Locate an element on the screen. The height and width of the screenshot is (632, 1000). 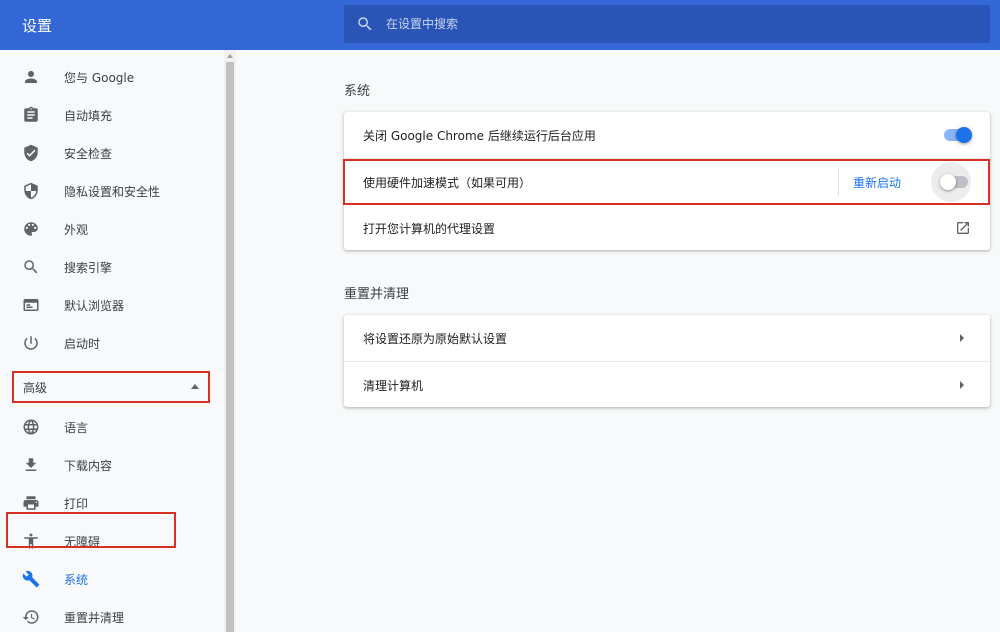
sidebar-item-label: 您与 Google is located at coordinates (99, 77).